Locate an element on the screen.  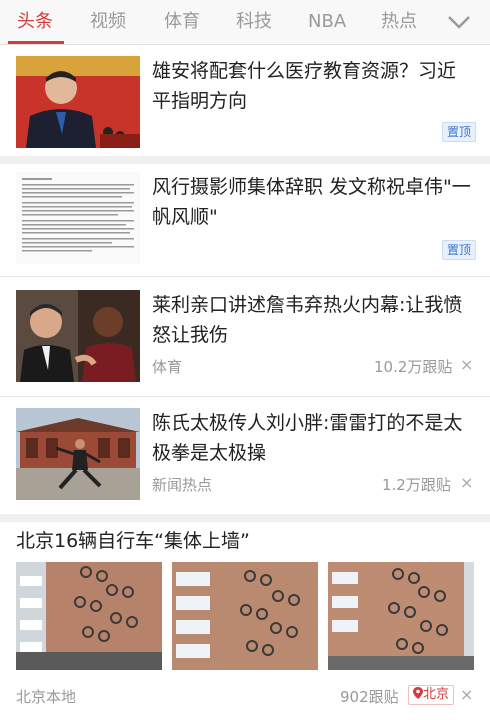
article-source: 体育 is located at coordinates (167, 367).